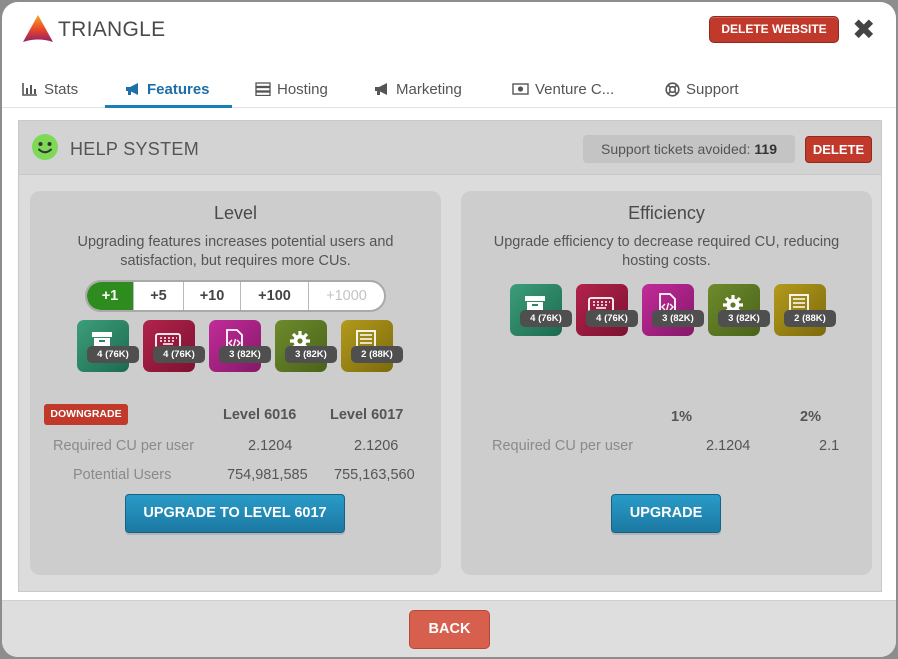 This screenshot has width=898, height=659. Describe the element at coordinates (263, 89) in the screenshot. I see `server-icon` at that location.